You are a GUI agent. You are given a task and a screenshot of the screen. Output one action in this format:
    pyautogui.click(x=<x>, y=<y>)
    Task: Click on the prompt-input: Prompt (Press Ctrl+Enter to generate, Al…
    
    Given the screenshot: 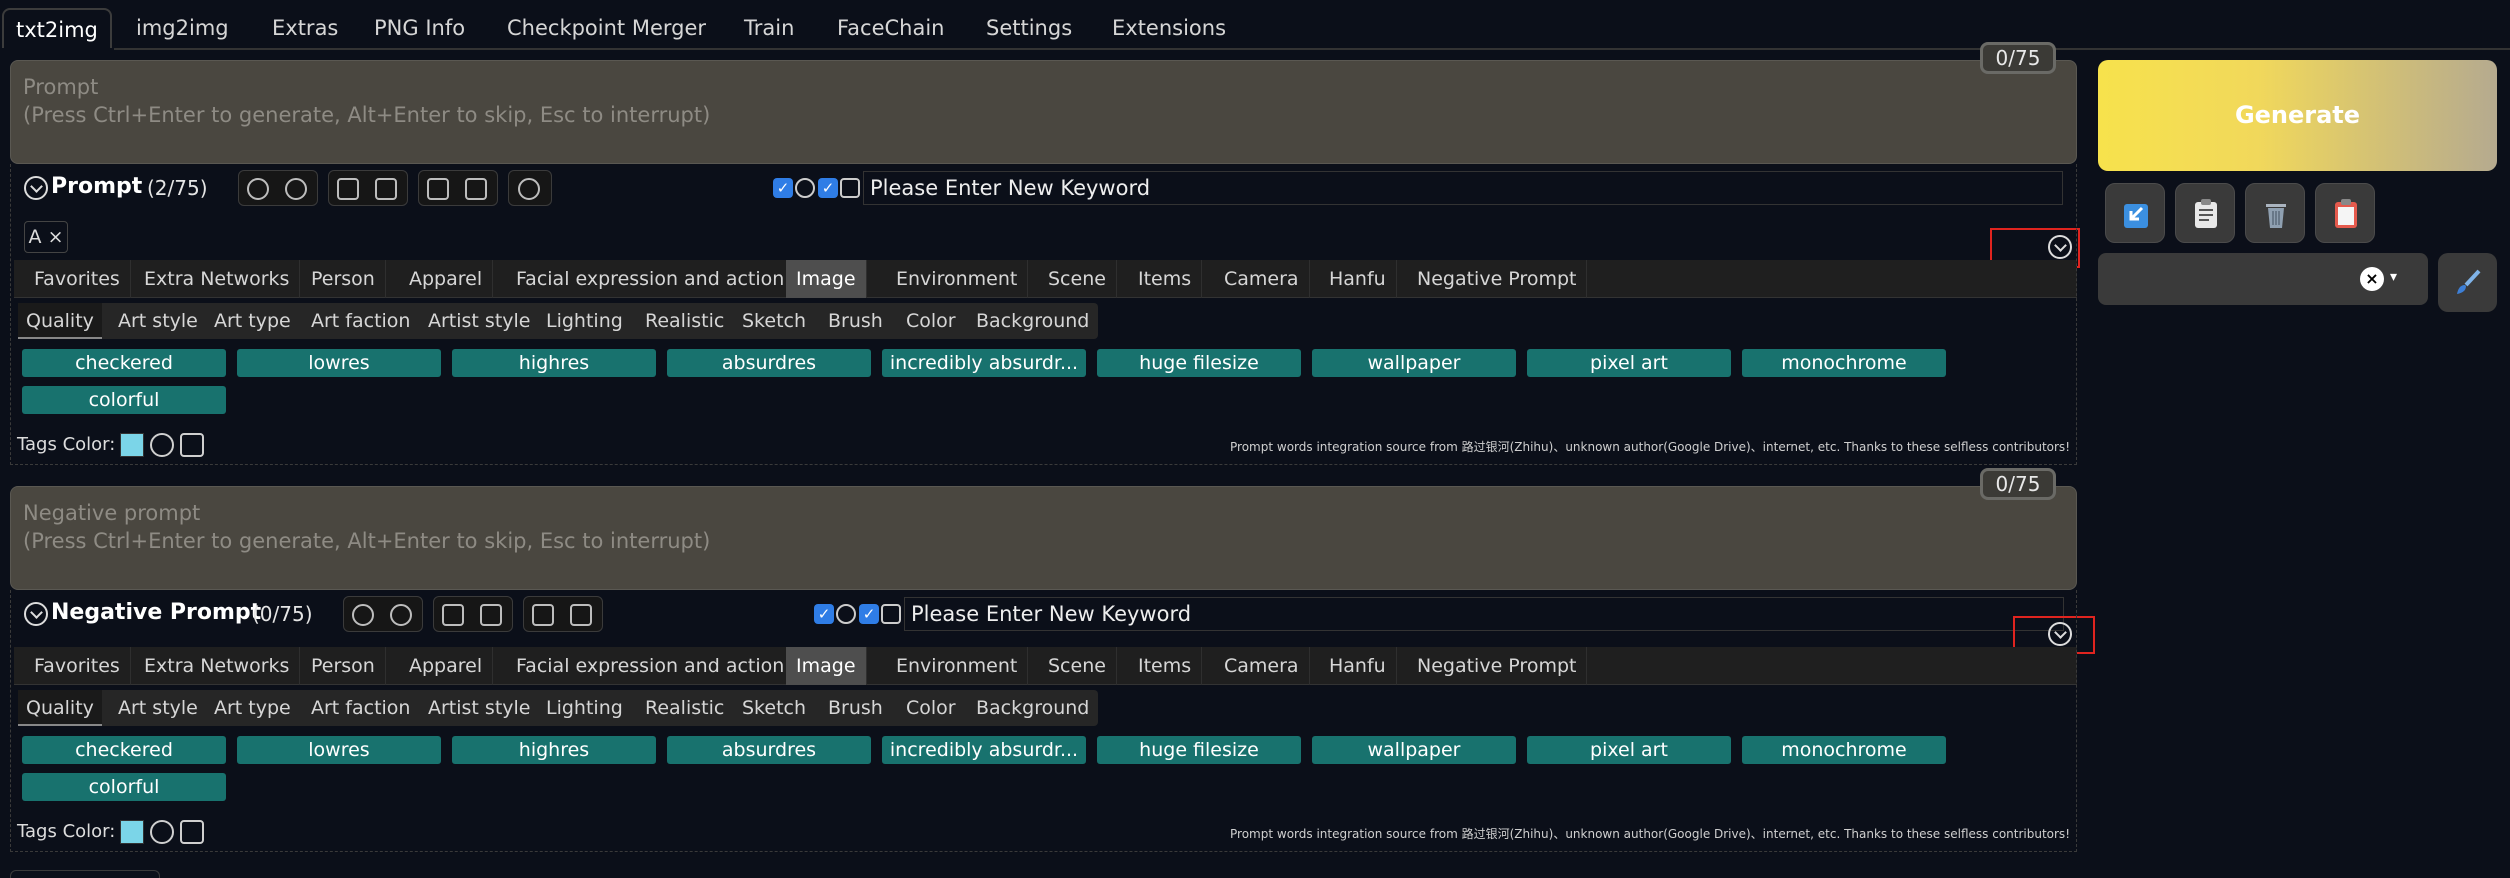 What is the action you would take?
    pyautogui.click(x=1043, y=112)
    